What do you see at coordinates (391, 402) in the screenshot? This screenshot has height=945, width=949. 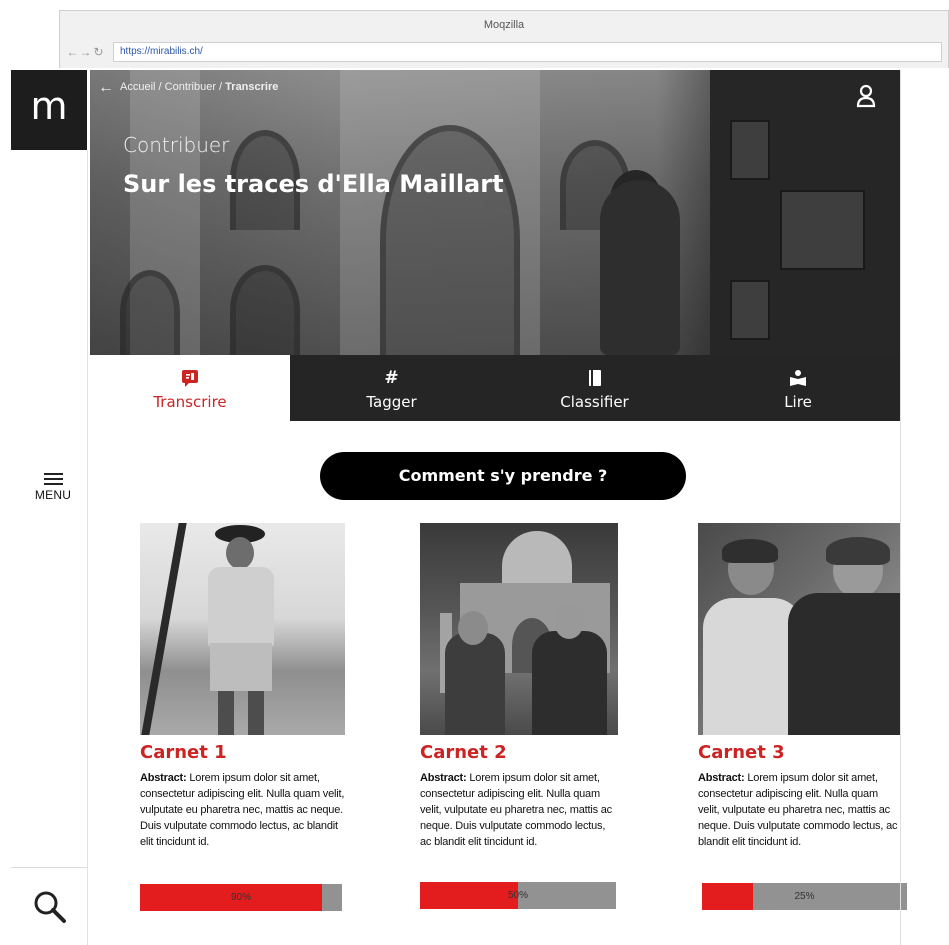 I see `tab-label: Tagger` at bounding box center [391, 402].